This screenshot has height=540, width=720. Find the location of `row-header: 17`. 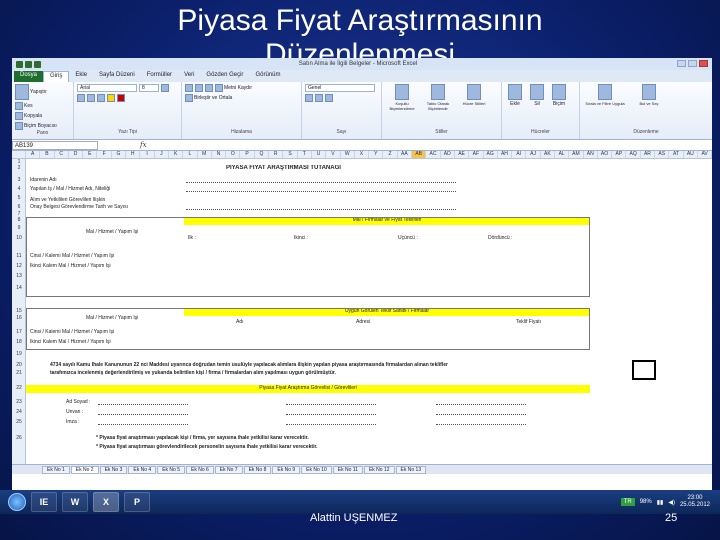

row-header: 17 is located at coordinates (19, 332).